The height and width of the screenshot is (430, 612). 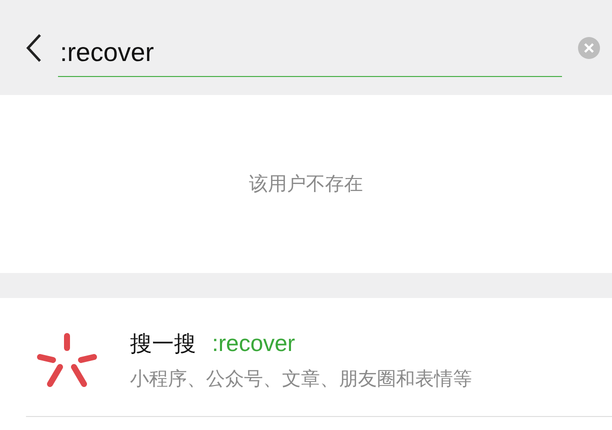 What do you see at coordinates (254, 343) in the screenshot?
I see `search-keyword: :recover` at bounding box center [254, 343].